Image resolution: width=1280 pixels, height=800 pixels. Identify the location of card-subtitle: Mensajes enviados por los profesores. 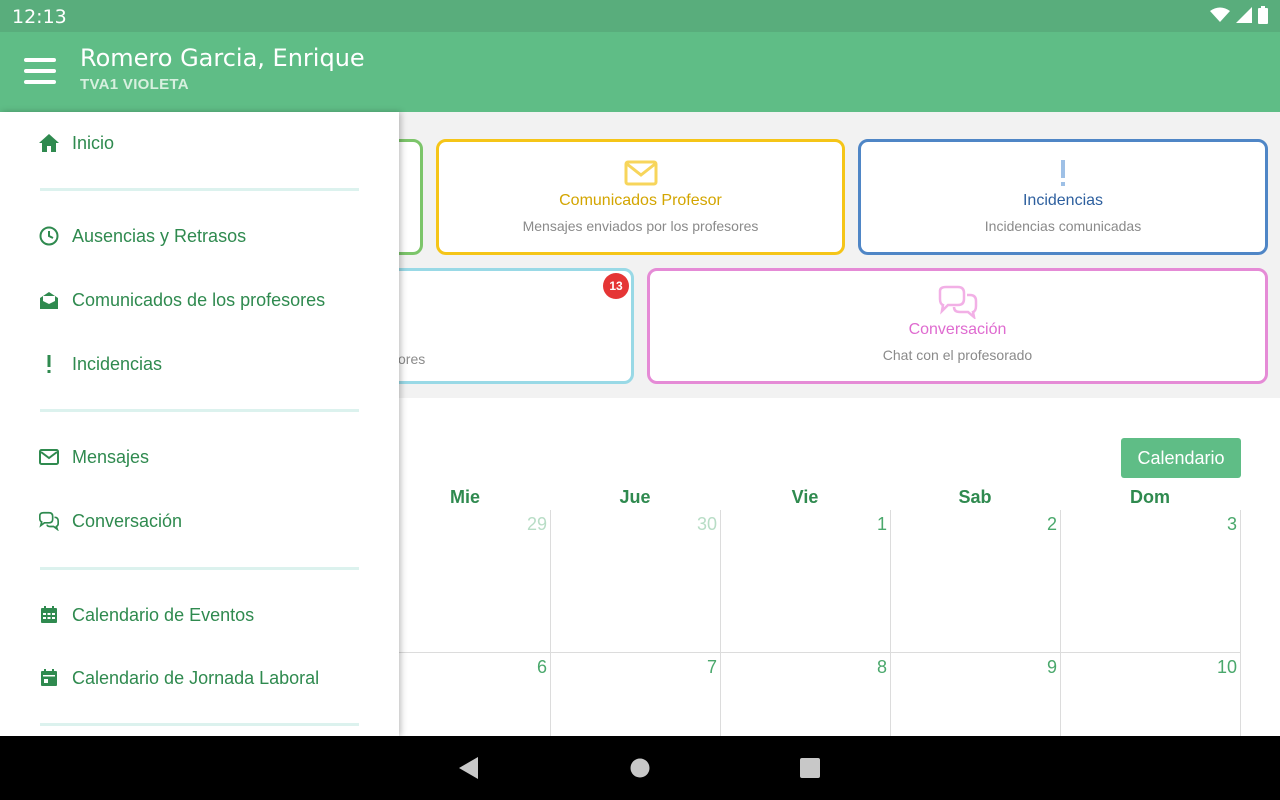
(640, 226).